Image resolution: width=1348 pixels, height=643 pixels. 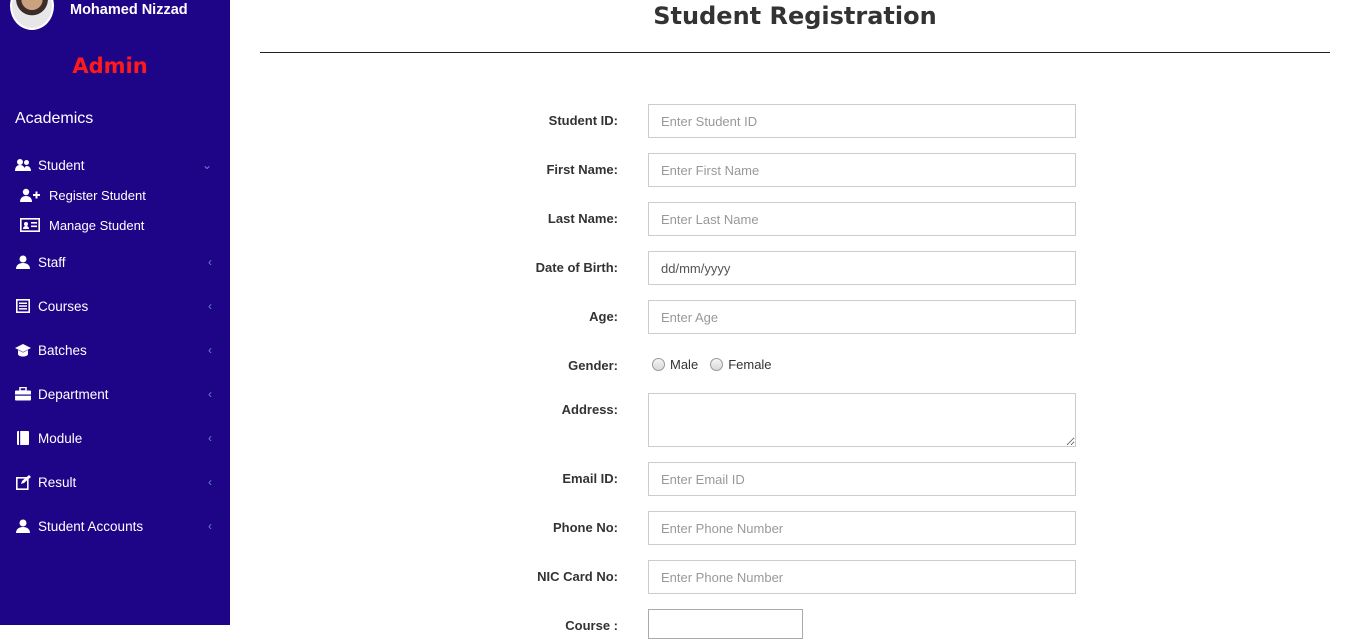 What do you see at coordinates (52, 262) in the screenshot?
I see `sidebar-item-label: Staff` at bounding box center [52, 262].